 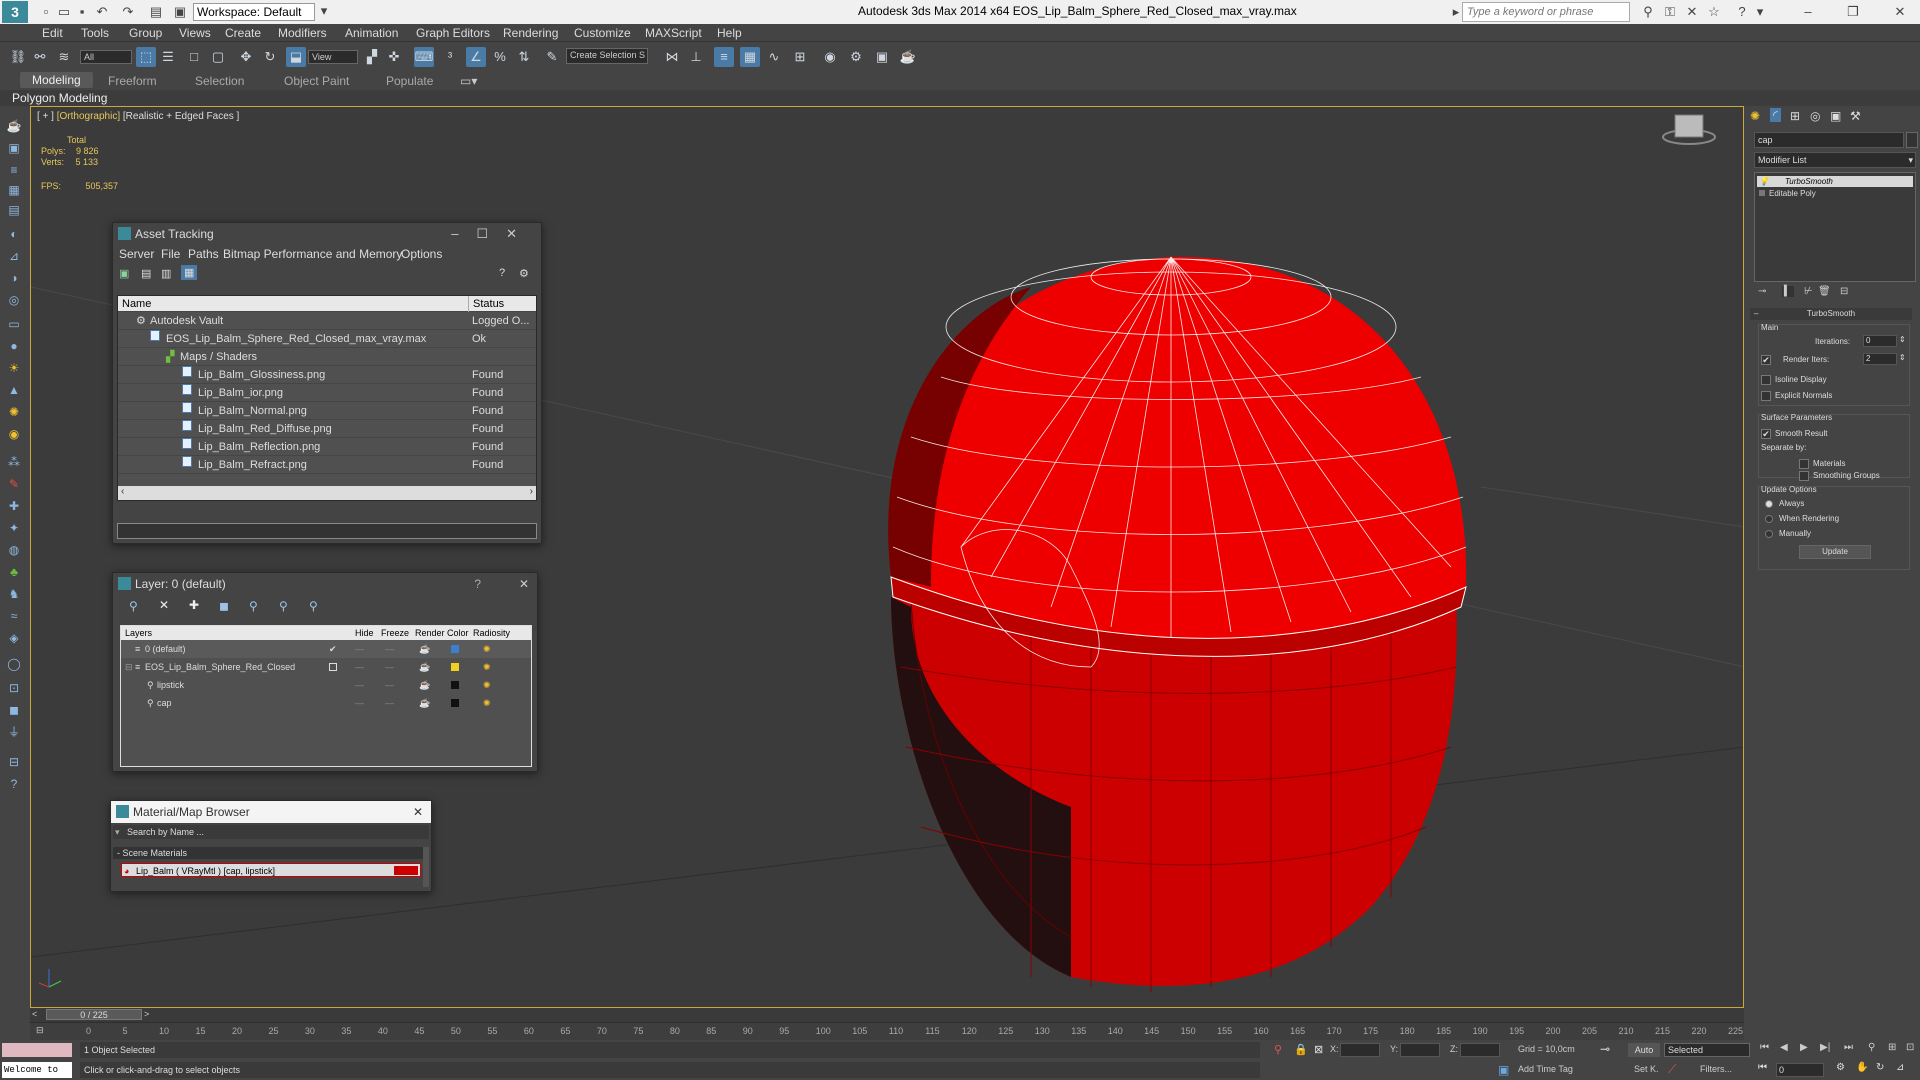 I want to click on y-coord-input, so click(x=1420, y=1050).